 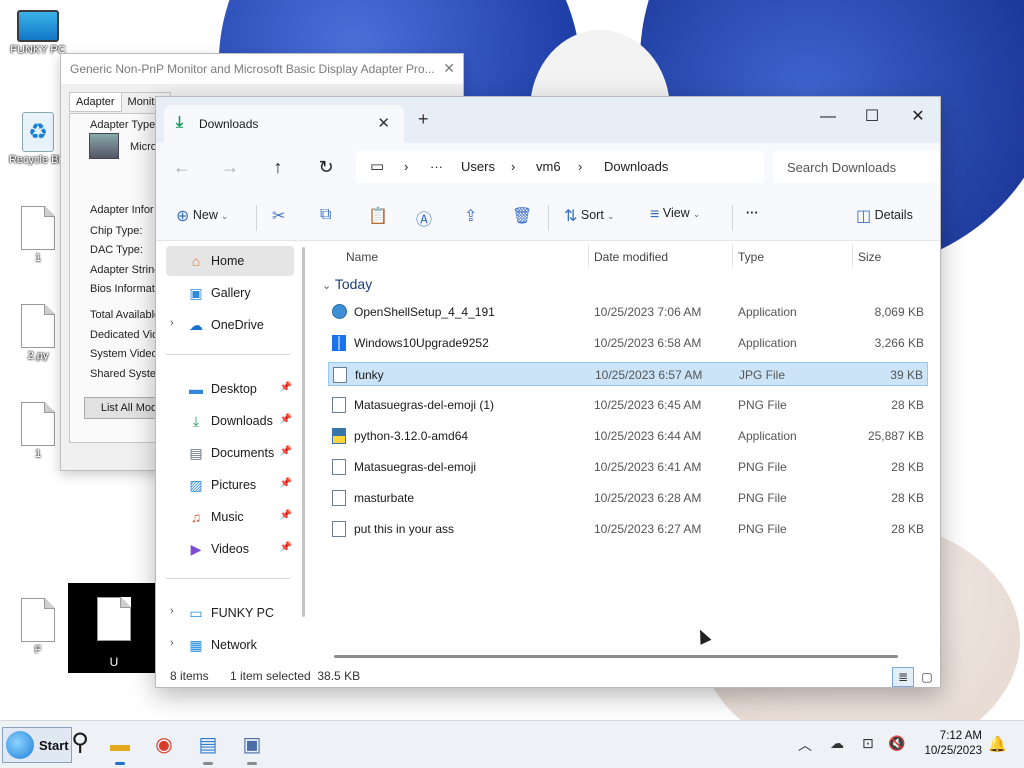 I want to click on breadcrumb-users: Users, so click(x=478, y=166).